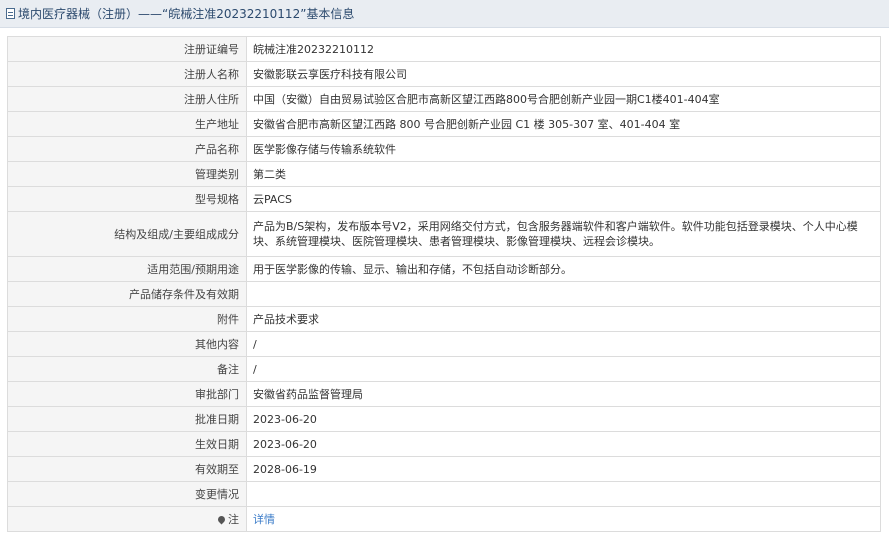 The height and width of the screenshot is (552, 889). I want to click on row-label: 注册人住所, so click(127, 99).